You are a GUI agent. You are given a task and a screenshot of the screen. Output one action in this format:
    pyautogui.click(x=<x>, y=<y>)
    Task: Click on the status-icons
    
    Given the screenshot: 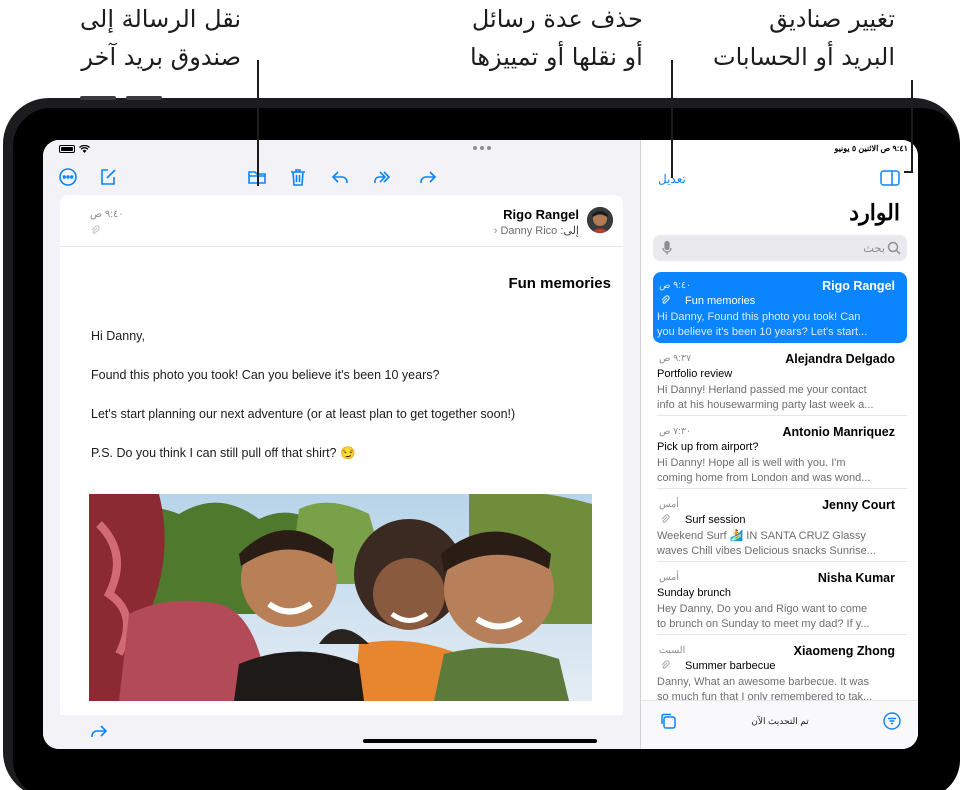 What is the action you would take?
    pyautogui.click(x=74, y=149)
    